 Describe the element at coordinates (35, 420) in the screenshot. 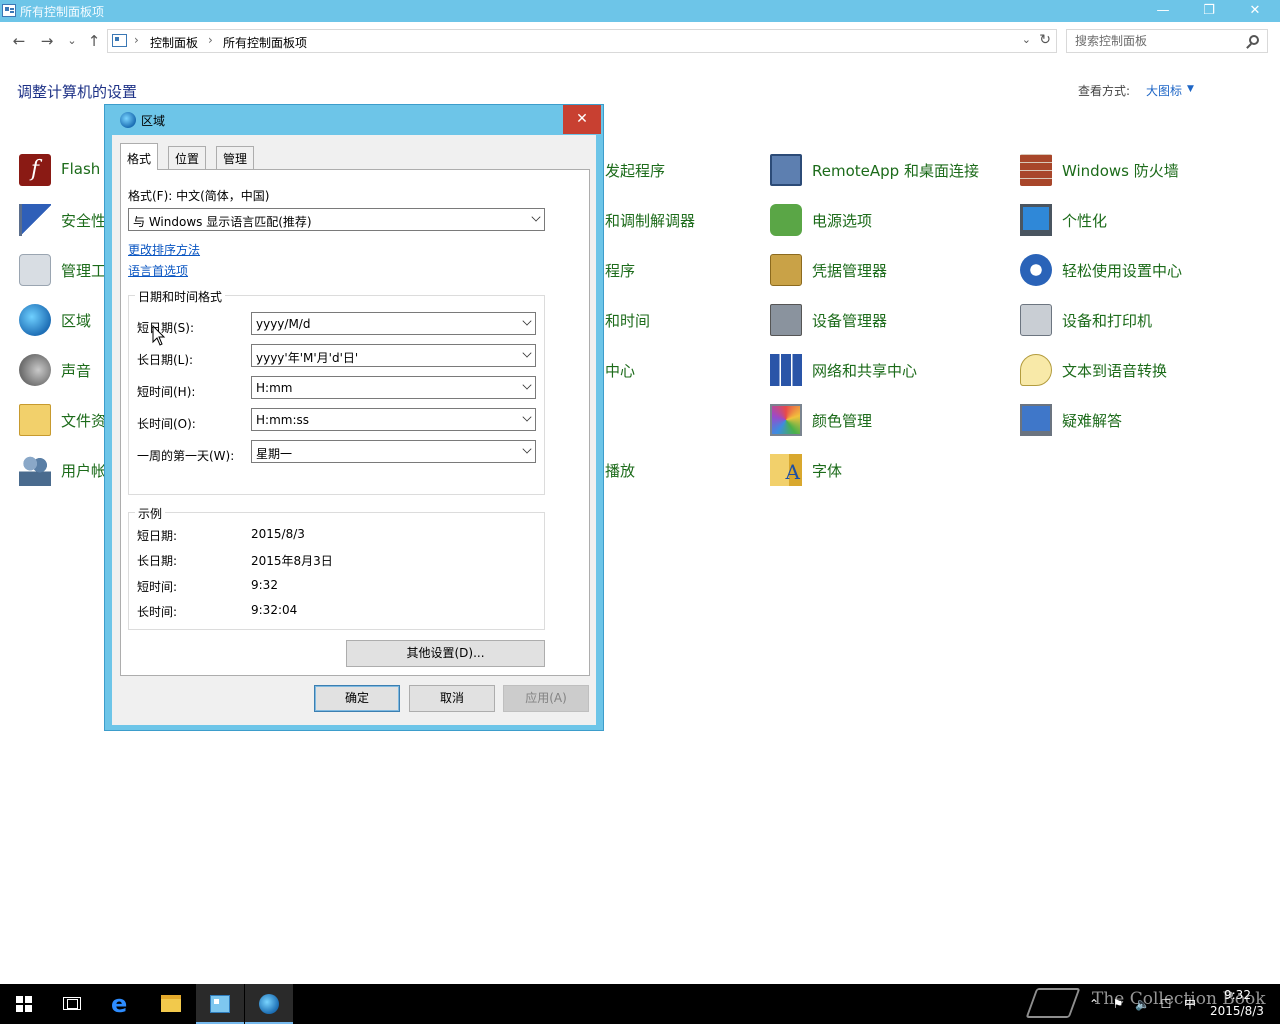

I see `folder-icon` at that location.